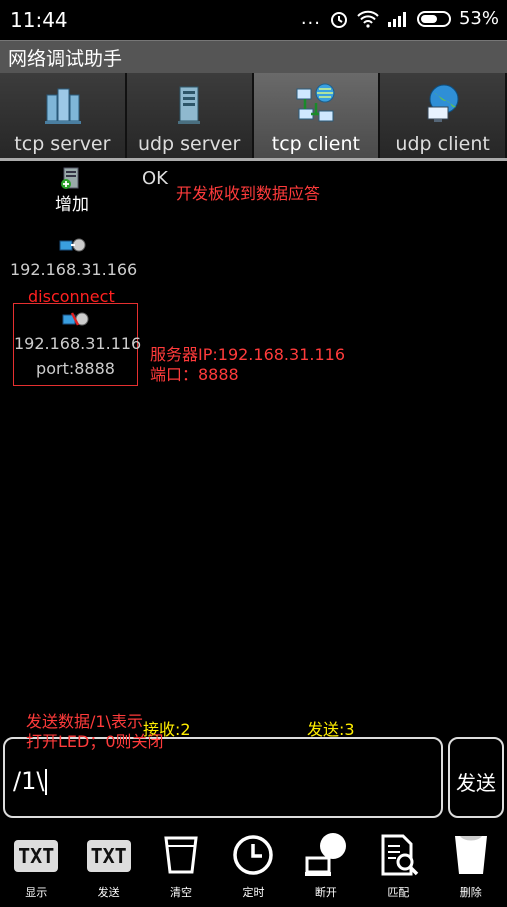  I want to click on clear-button: 清空, so click(181, 866).